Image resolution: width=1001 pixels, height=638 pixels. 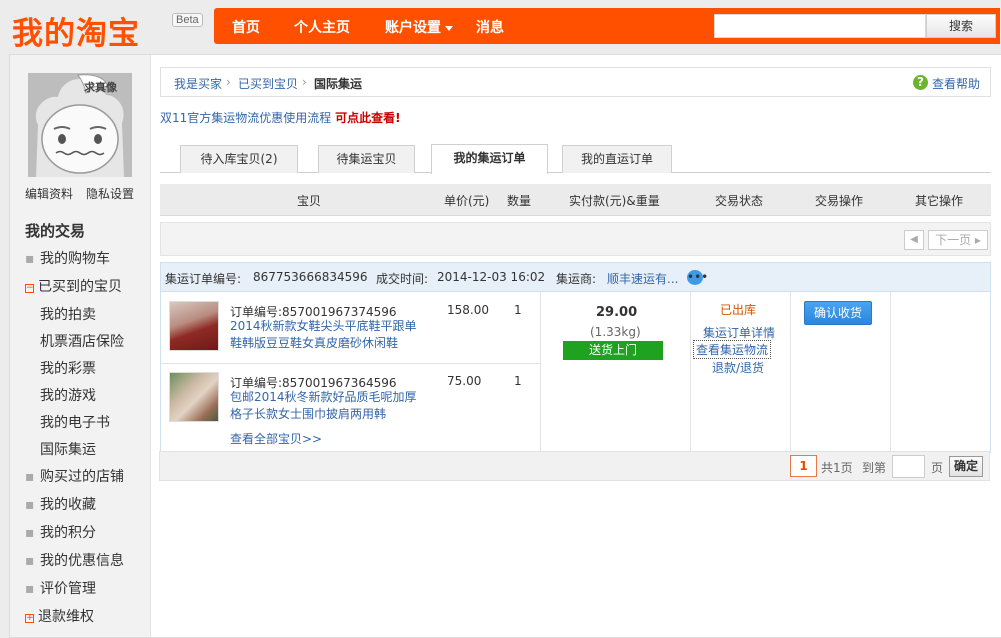 I want to click on edit-profile-link: 编辑资料, so click(x=49, y=193).